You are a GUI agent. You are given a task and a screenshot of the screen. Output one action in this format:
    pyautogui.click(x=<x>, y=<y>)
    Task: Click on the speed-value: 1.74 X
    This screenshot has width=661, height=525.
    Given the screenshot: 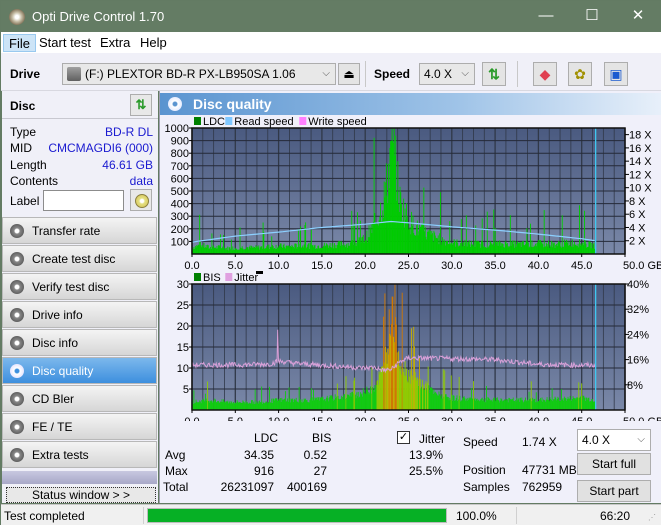 What is the action you would take?
    pyautogui.click(x=539, y=442)
    